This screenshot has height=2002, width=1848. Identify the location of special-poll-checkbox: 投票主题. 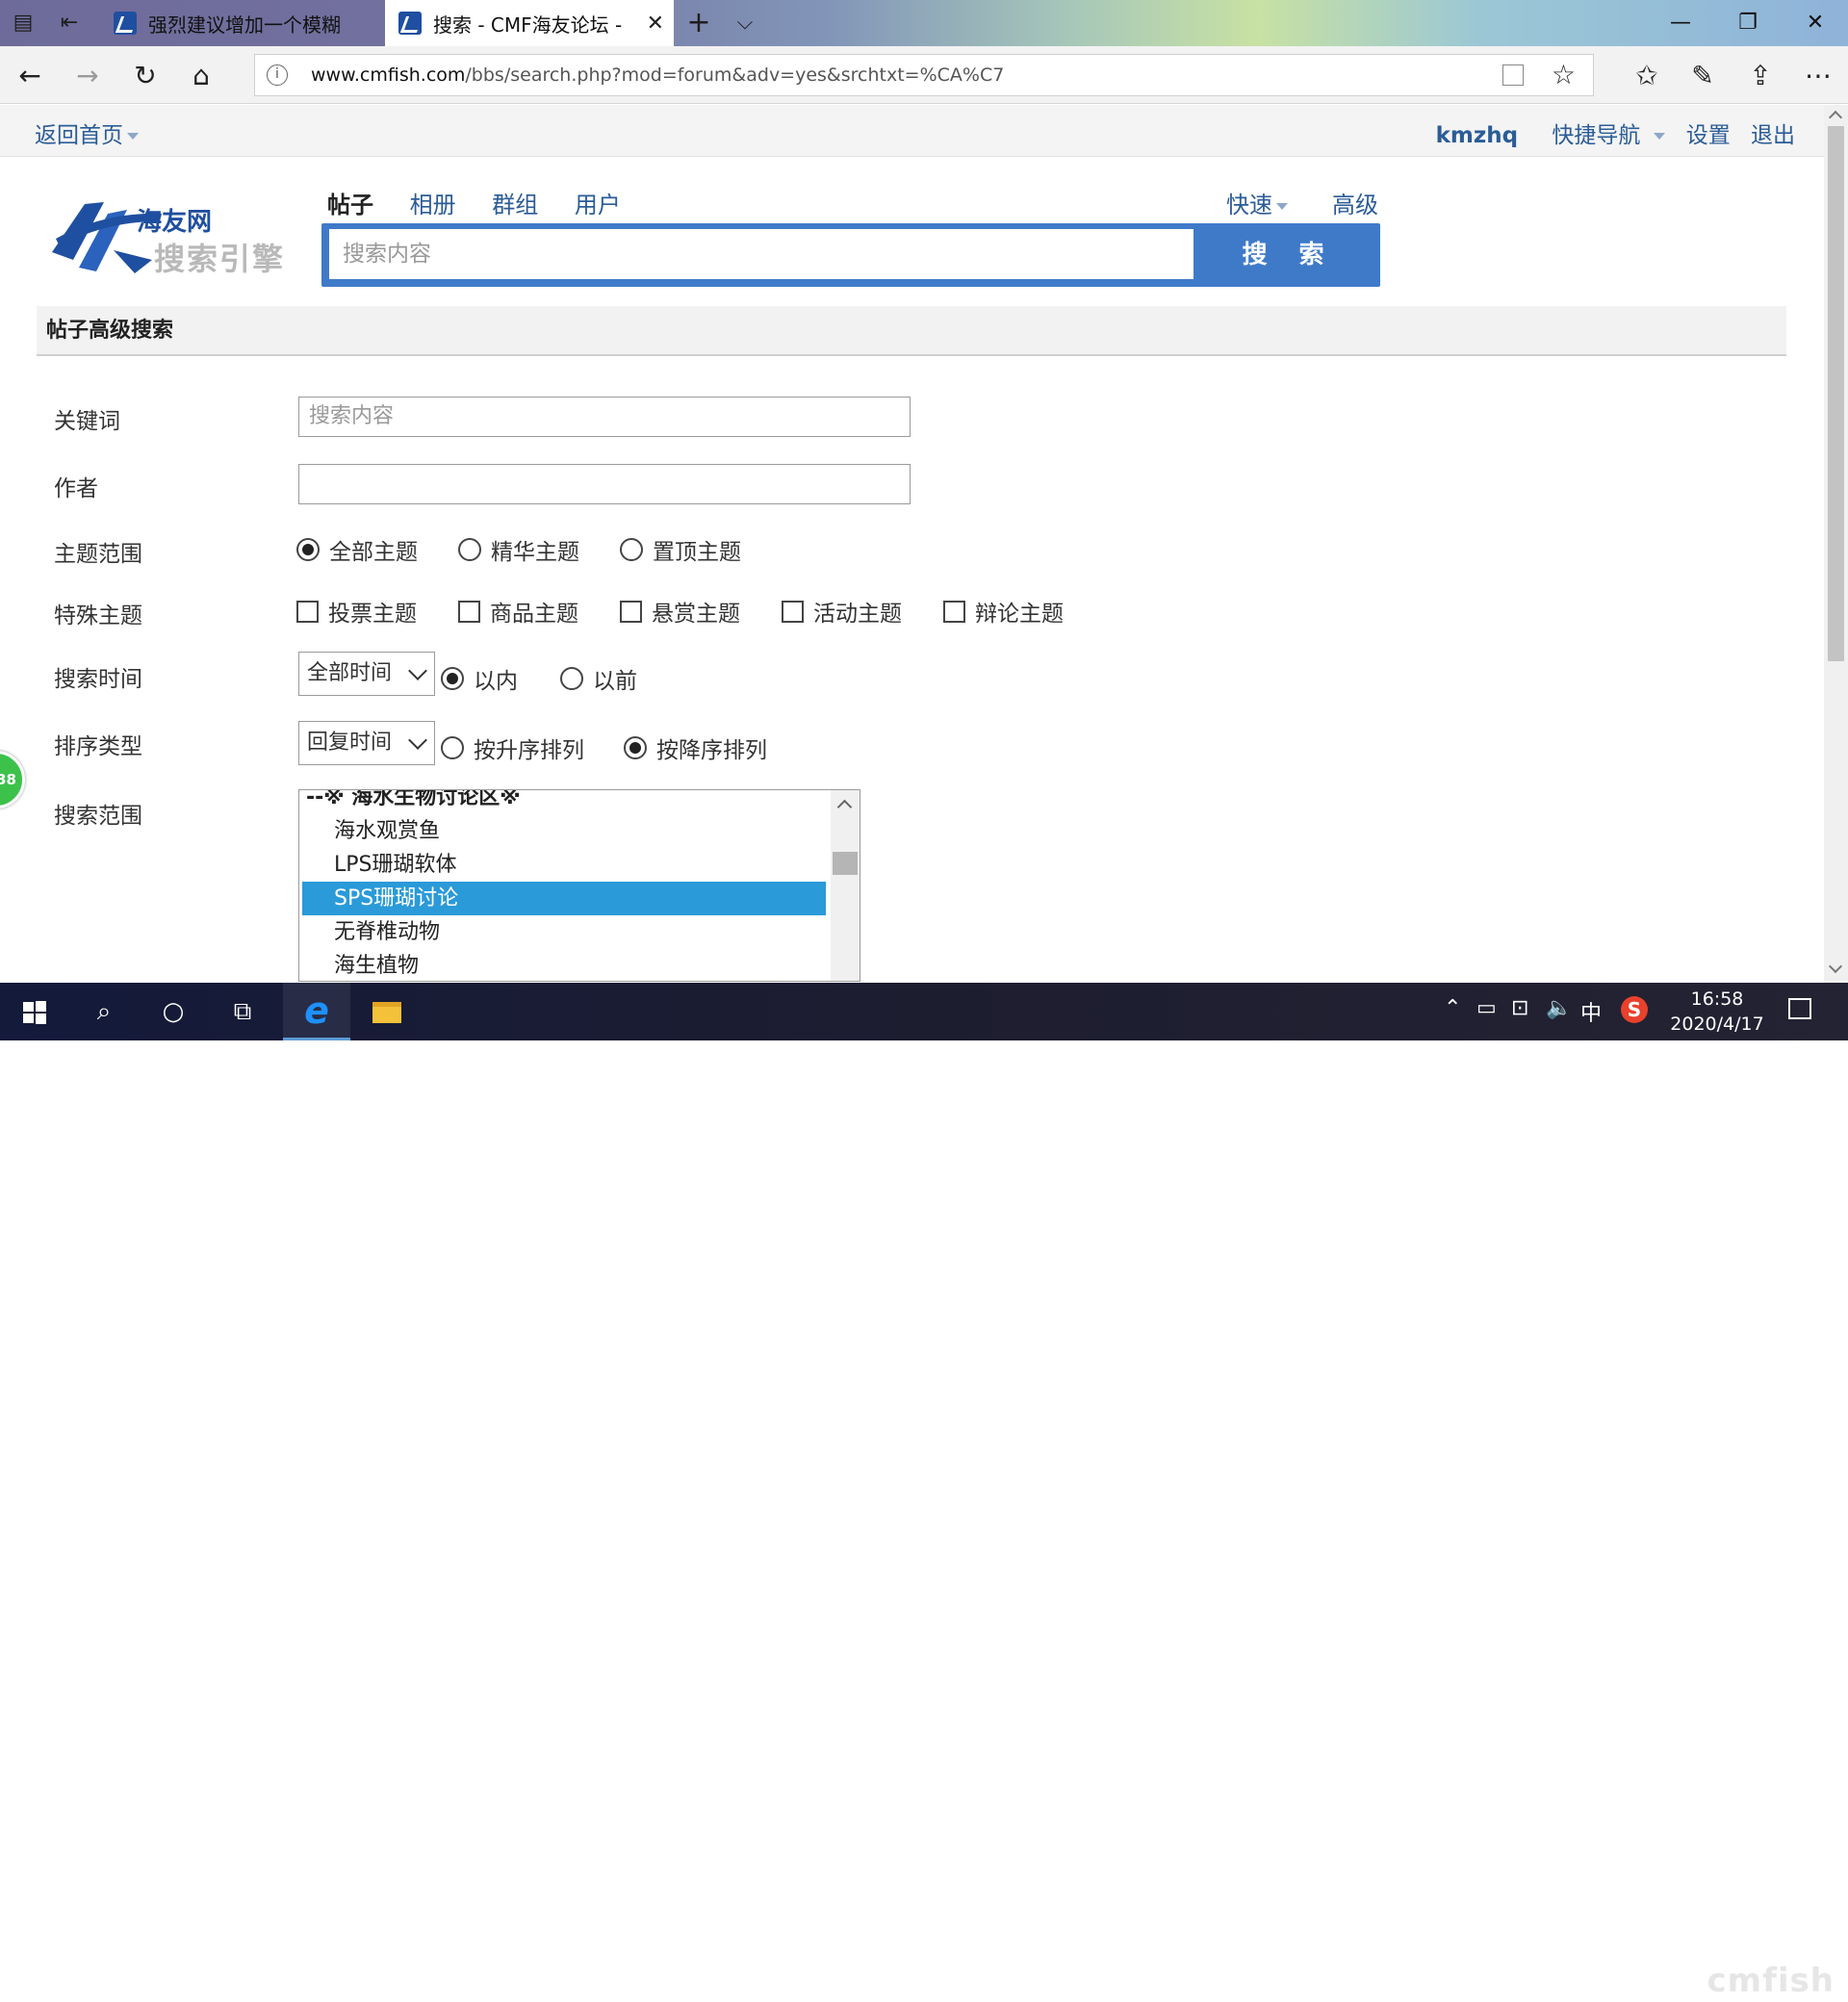
(356, 611).